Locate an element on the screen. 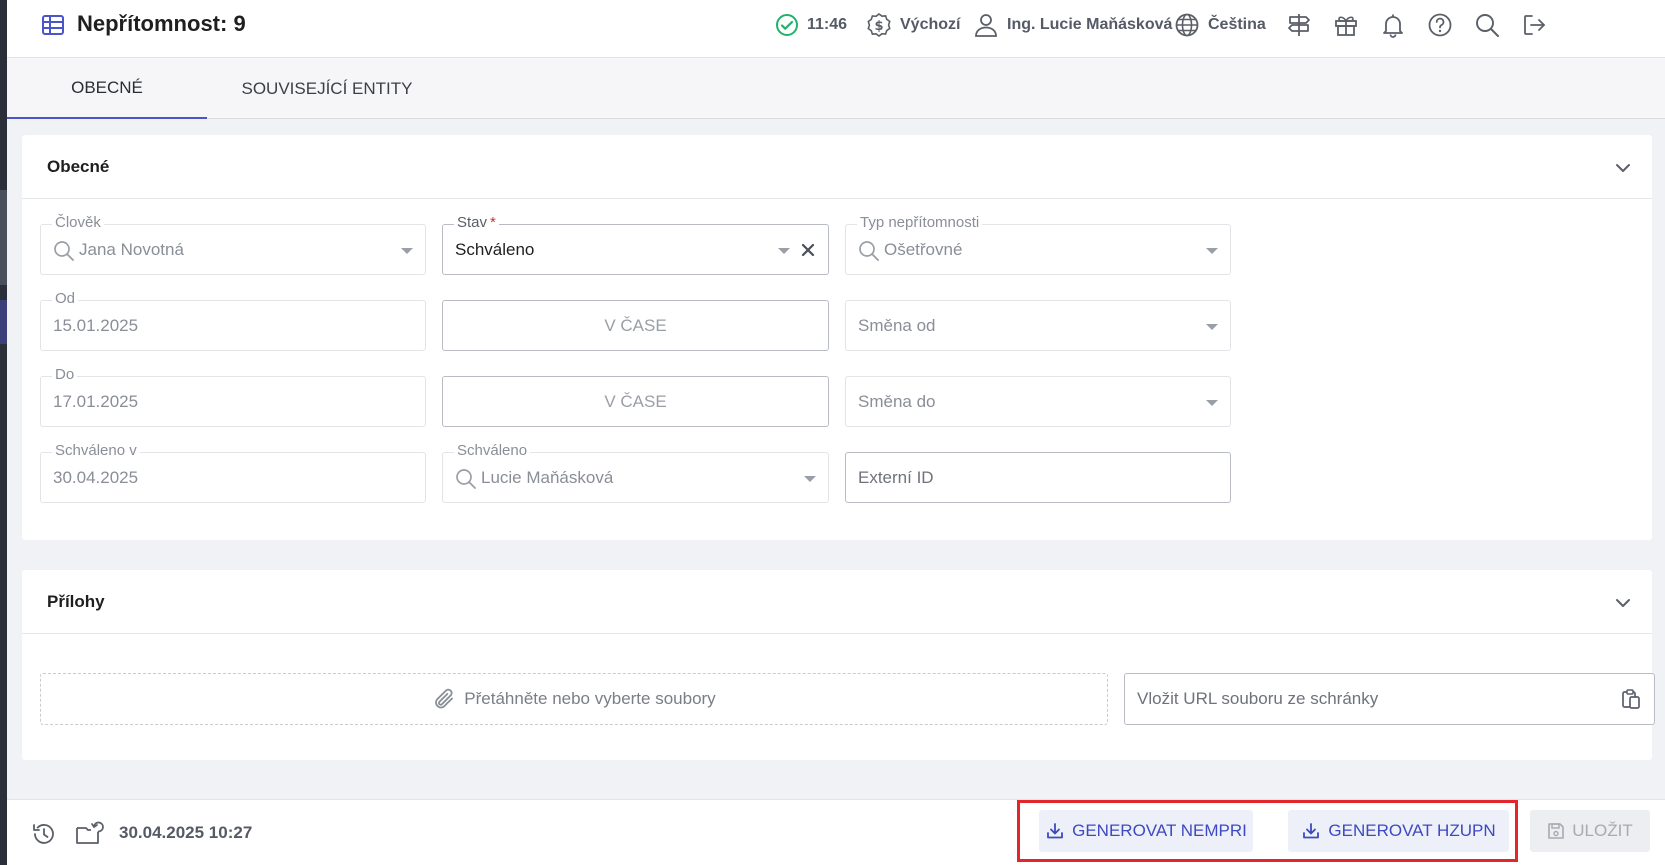 The image size is (1665, 865). from-time-button-label: V ČASE is located at coordinates (635, 325).